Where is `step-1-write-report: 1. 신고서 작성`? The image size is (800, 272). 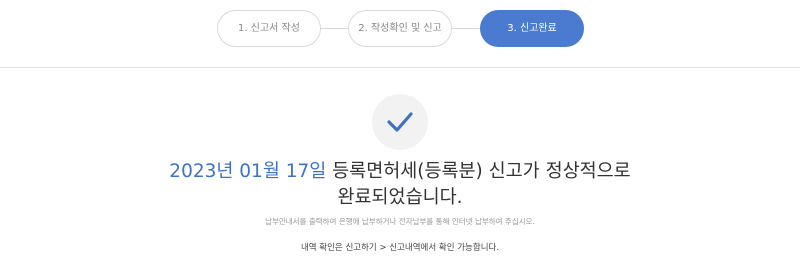
step-1-write-report: 1. 신고서 작성 is located at coordinates (269, 28).